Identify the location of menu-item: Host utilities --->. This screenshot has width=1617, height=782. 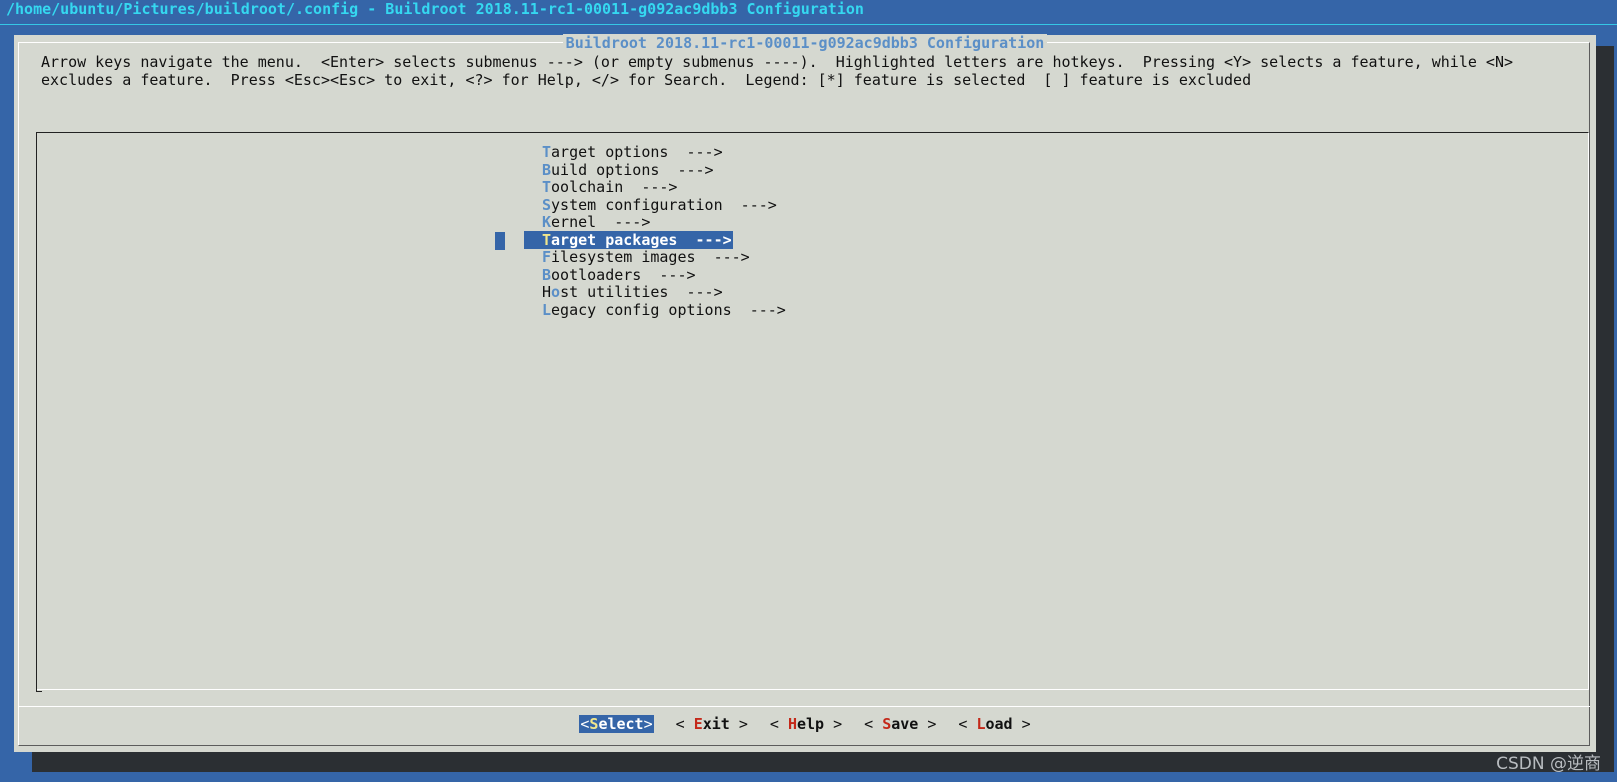
(664, 292).